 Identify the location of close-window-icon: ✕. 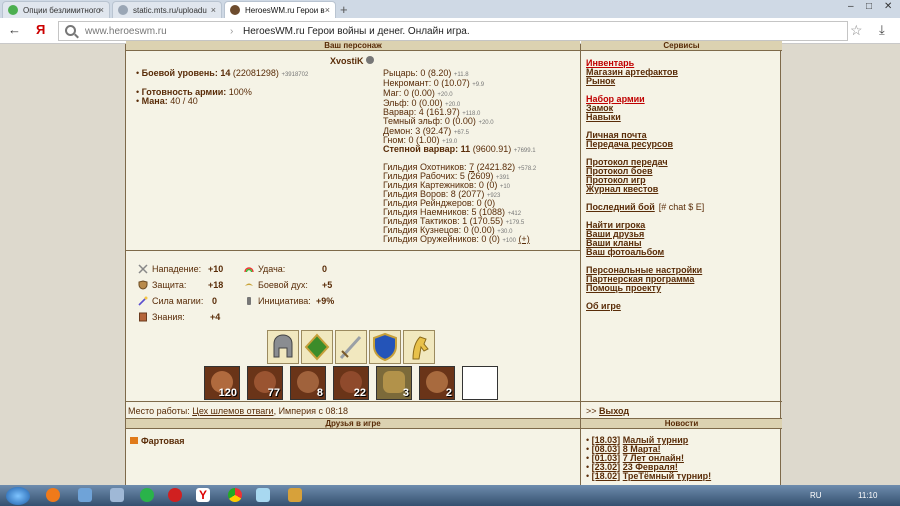
(888, 7).